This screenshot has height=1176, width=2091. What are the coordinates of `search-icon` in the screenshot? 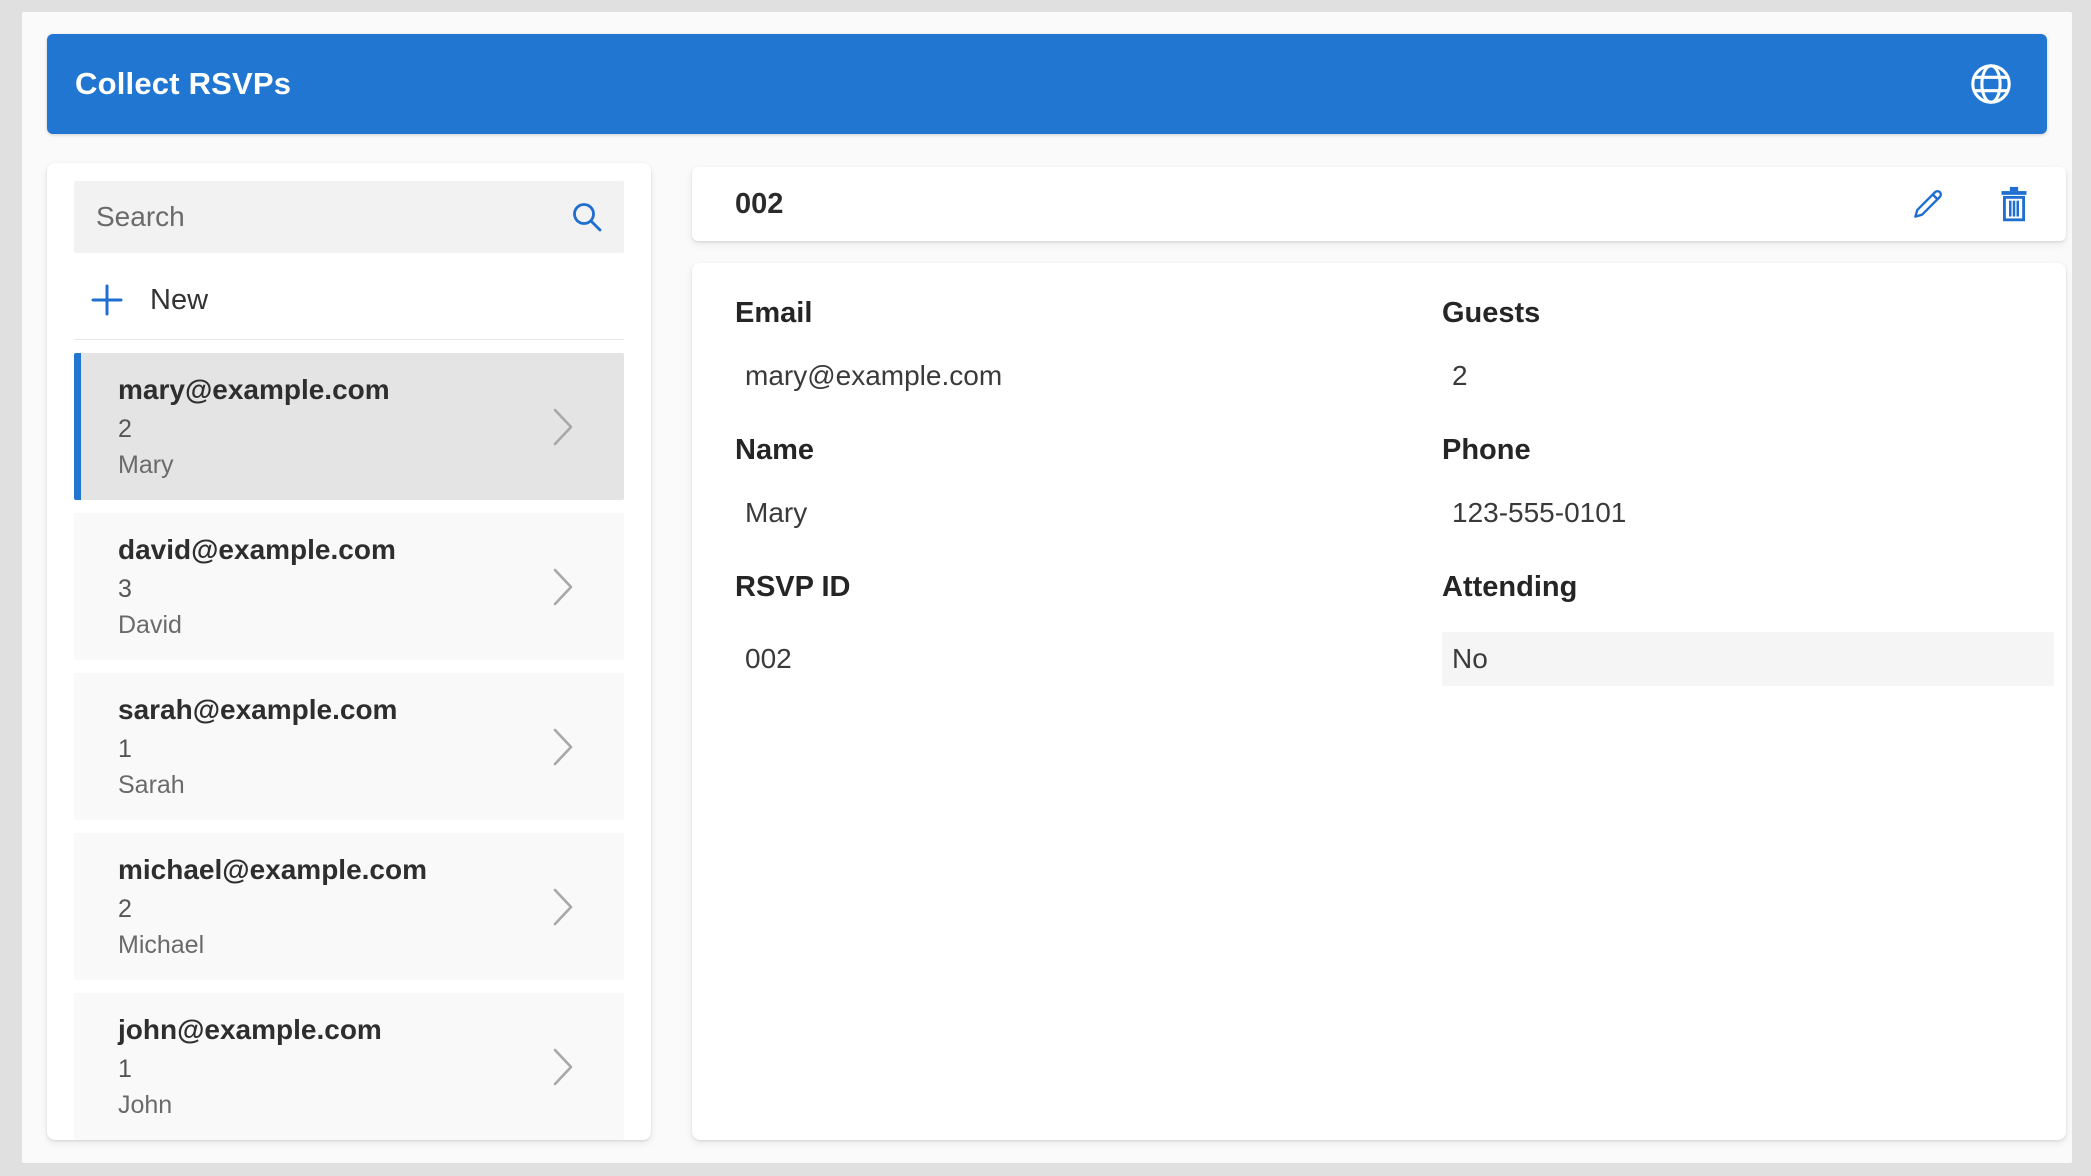 It's located at (587, 217).